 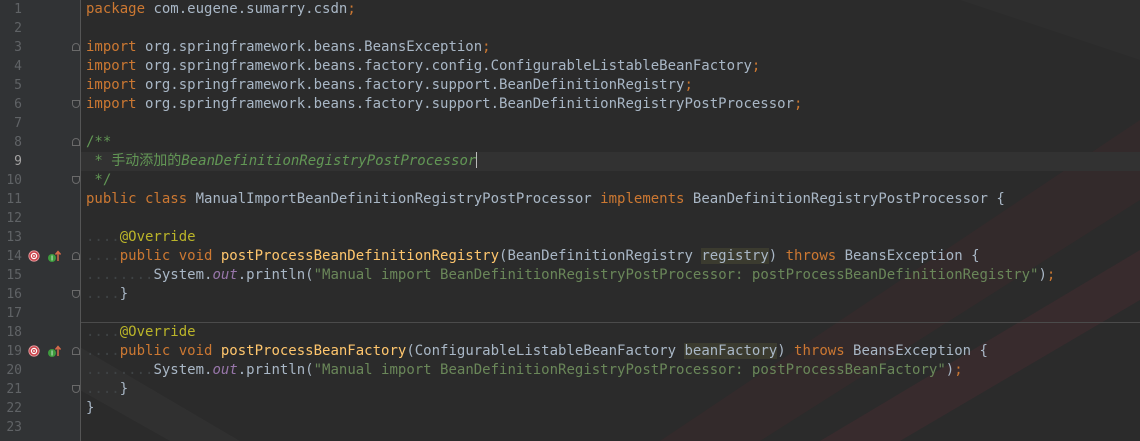 I want to click on gutter-line: 20, so click(x=40, y=370).